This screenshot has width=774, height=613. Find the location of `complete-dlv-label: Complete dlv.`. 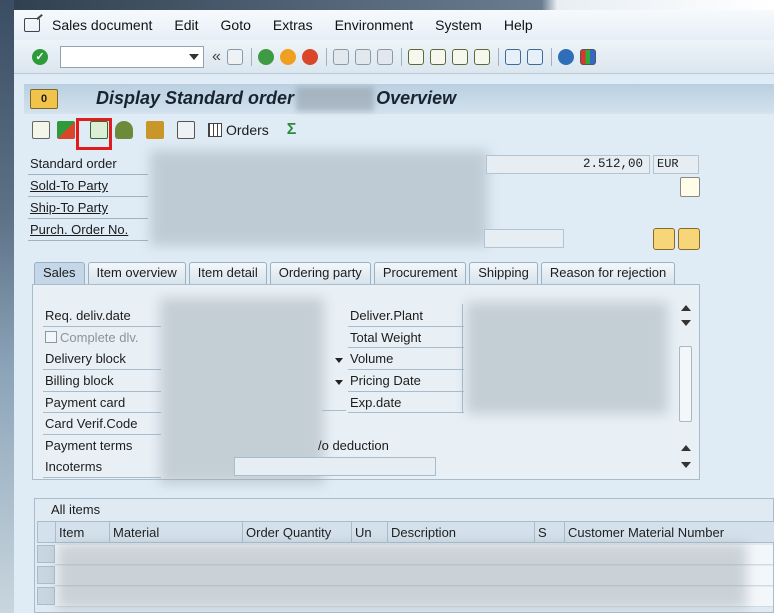

complete-dlv-label: Complete dlv. is located at coordinates (99, 337).